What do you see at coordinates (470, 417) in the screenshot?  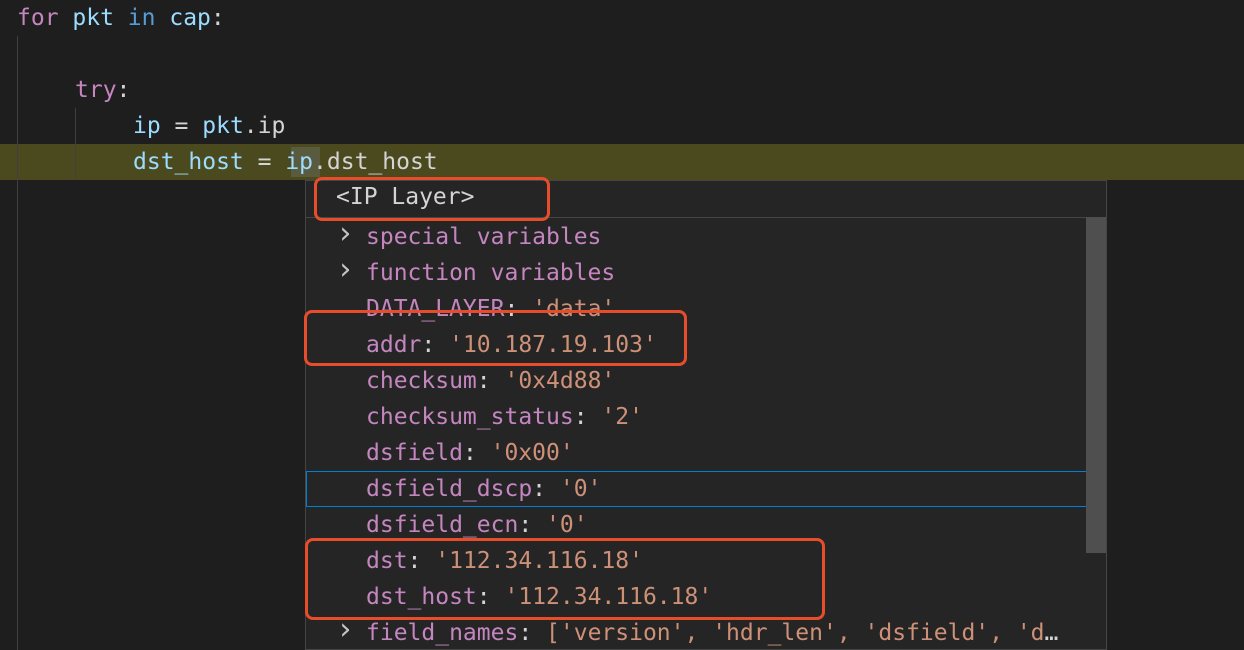 I see `variable-key: checksum_status` at bounding box center [470, 417].